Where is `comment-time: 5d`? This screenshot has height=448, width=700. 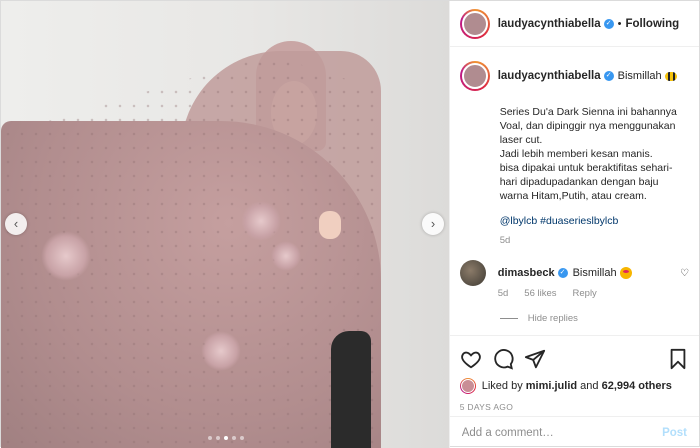 comment-time: 5d is located at coordinates (503, 293).